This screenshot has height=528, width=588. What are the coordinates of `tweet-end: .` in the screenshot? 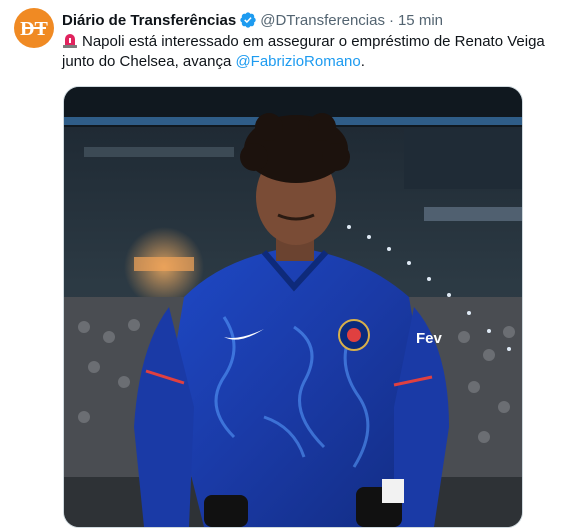 It's located at (362, 61).